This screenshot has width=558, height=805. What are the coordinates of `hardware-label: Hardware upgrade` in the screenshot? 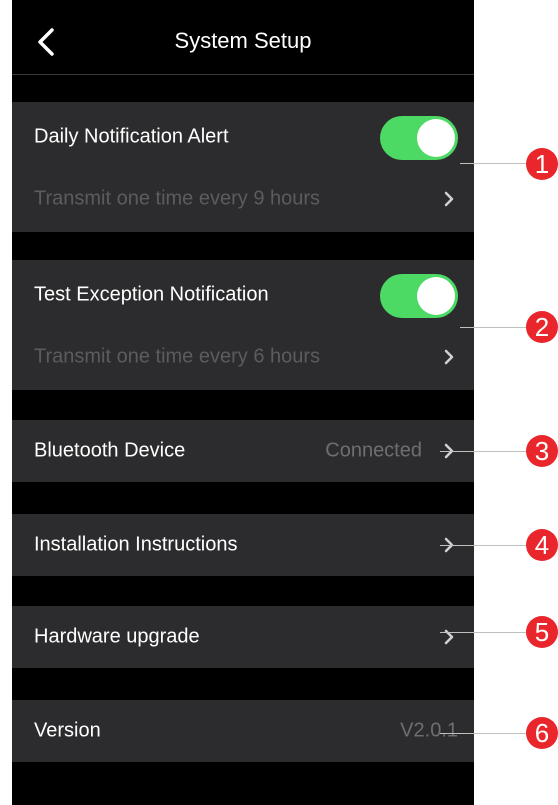 It's located at (117, 636).